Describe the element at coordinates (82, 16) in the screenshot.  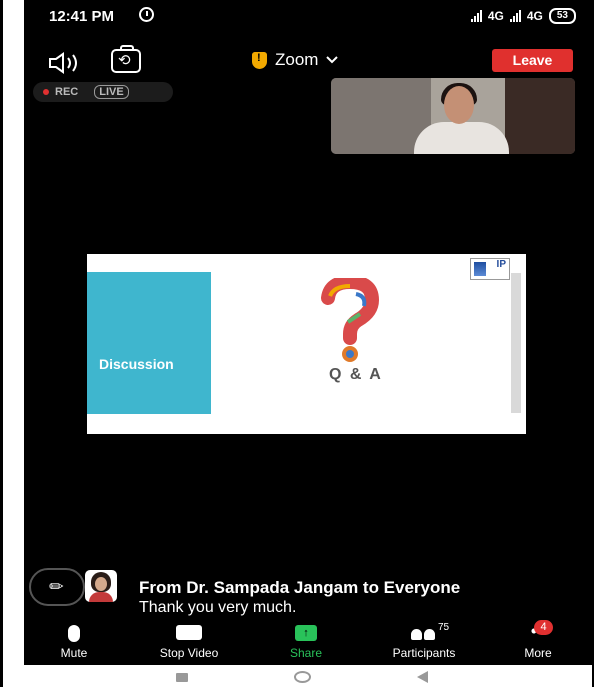
I see `status-time: 12:41 PM` at that location.